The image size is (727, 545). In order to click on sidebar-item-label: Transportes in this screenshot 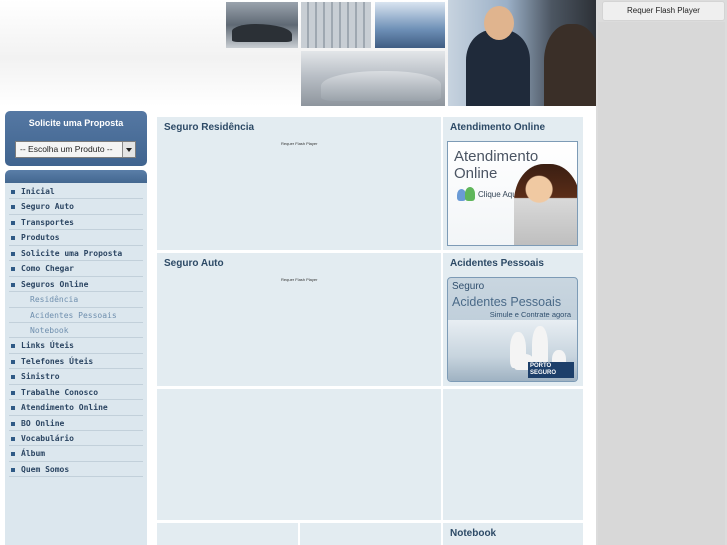, I will do `click(47, 222)`.